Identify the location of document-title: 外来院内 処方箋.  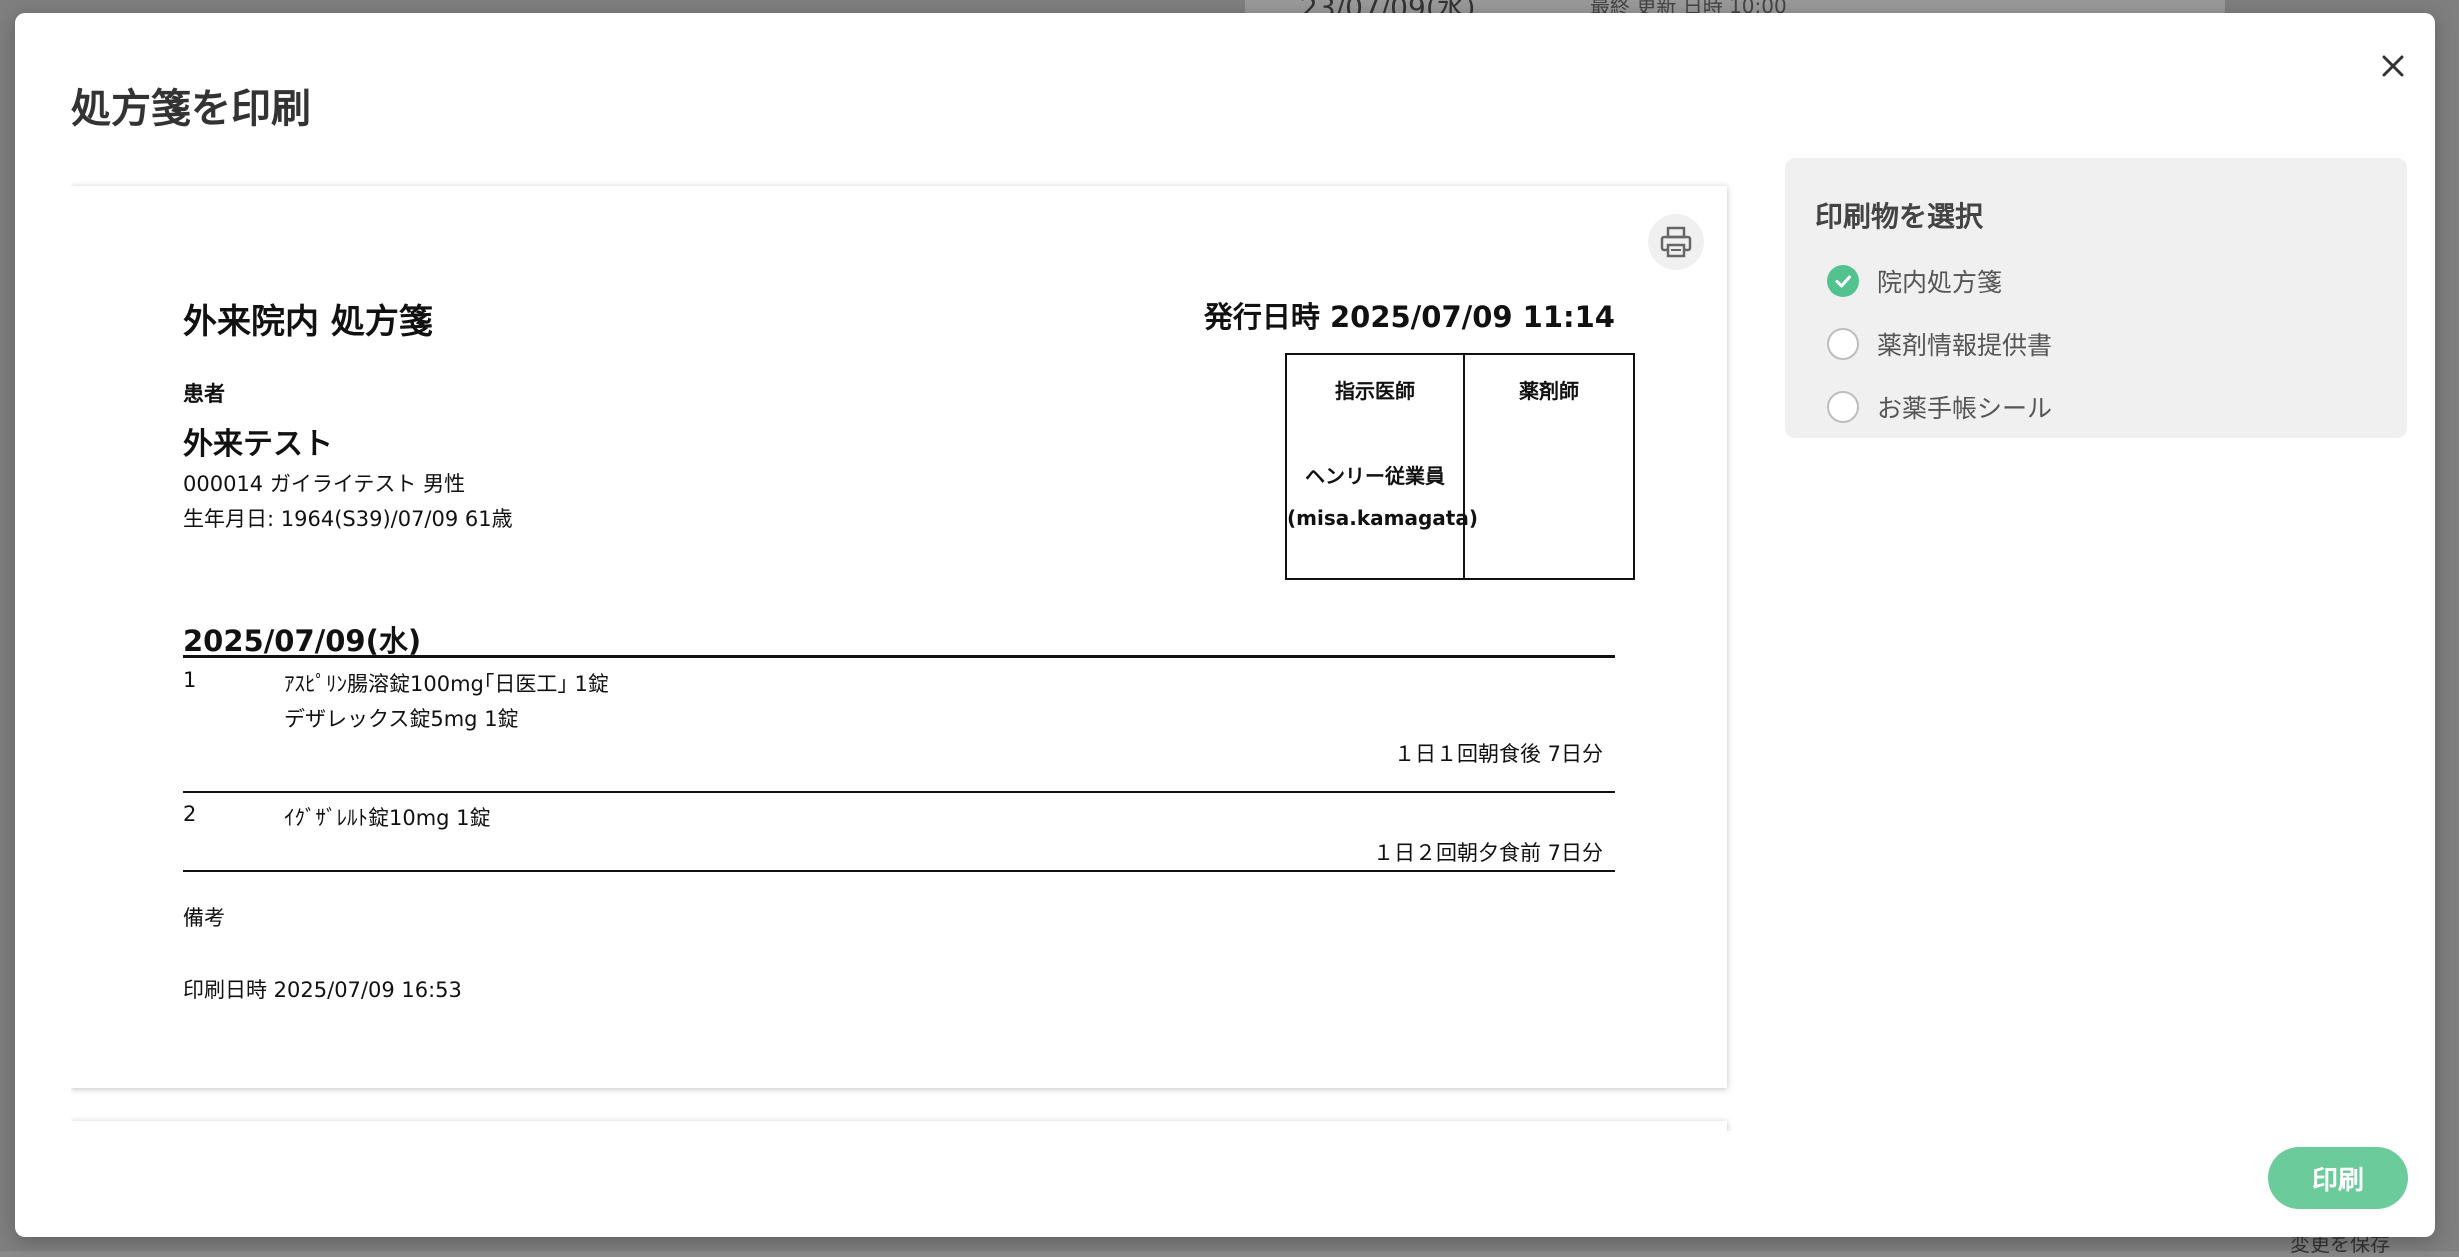
(308, 322).